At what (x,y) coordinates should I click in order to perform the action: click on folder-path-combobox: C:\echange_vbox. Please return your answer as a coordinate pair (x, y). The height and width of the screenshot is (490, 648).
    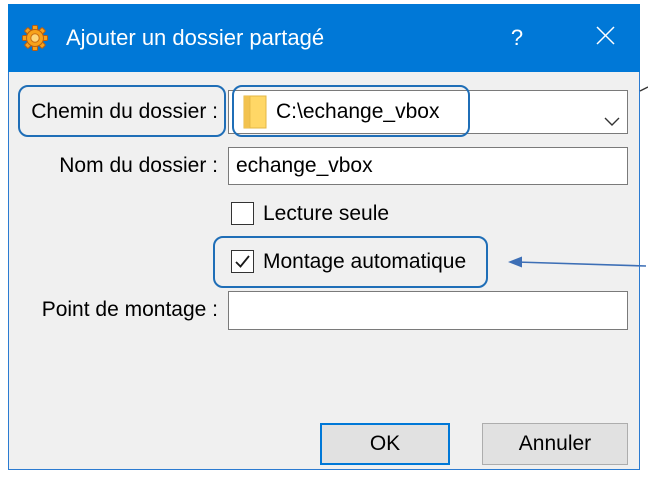
    Looking at the image, I should click on (428, 112).